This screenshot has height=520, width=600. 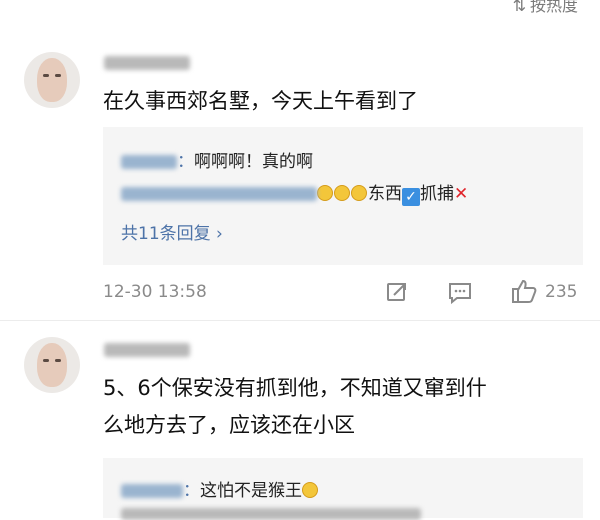 I want to click on reply-text: 东西, so click(x=385, y=194).